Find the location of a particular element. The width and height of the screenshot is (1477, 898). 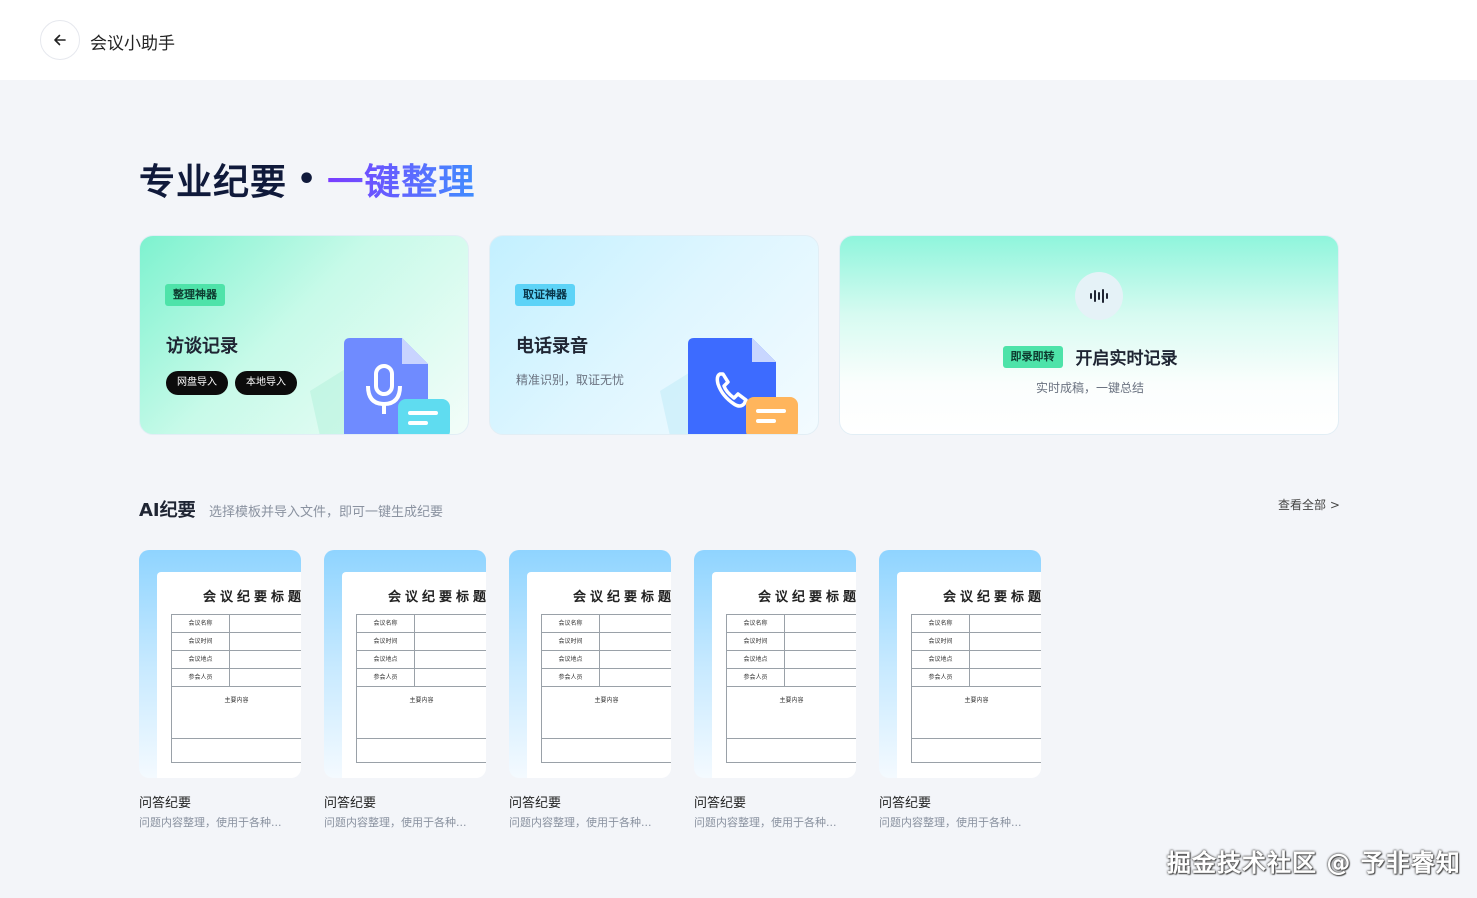

local-import-button: 本地导入 is located at coordinates (266, 383).